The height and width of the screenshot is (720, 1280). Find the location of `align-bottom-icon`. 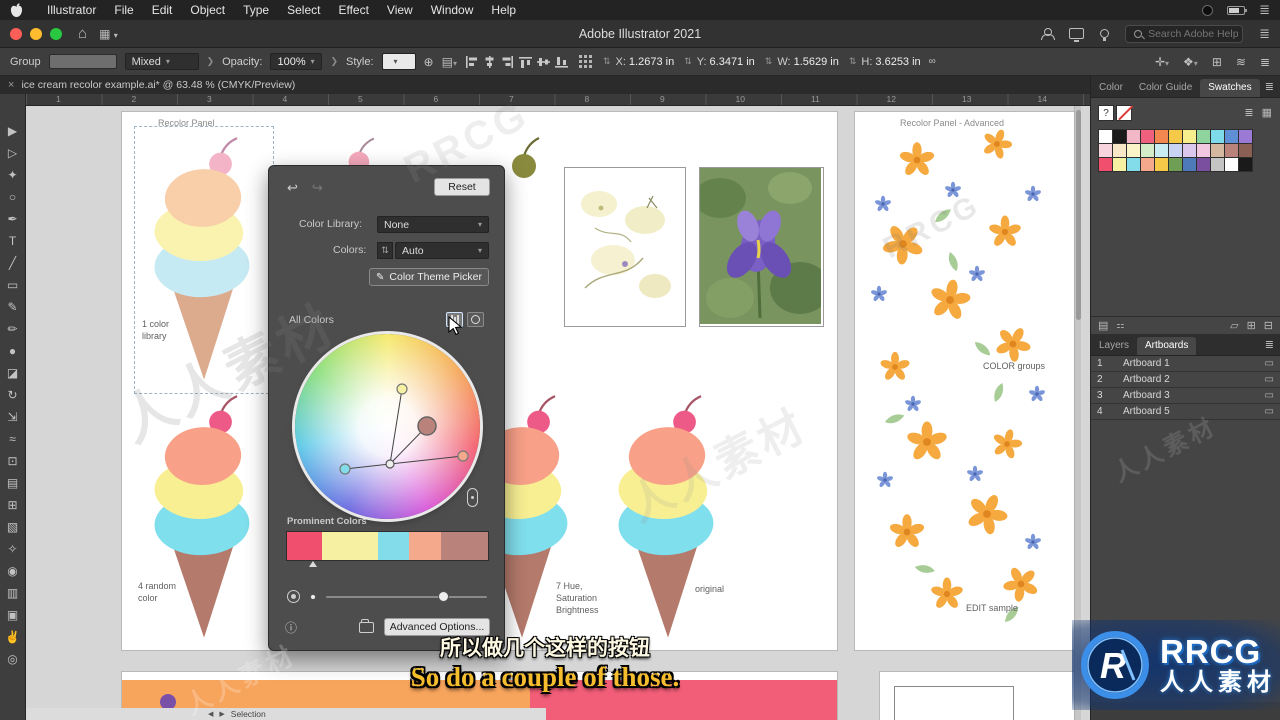

align-bottom-icon is located at coordinates (561, 62).